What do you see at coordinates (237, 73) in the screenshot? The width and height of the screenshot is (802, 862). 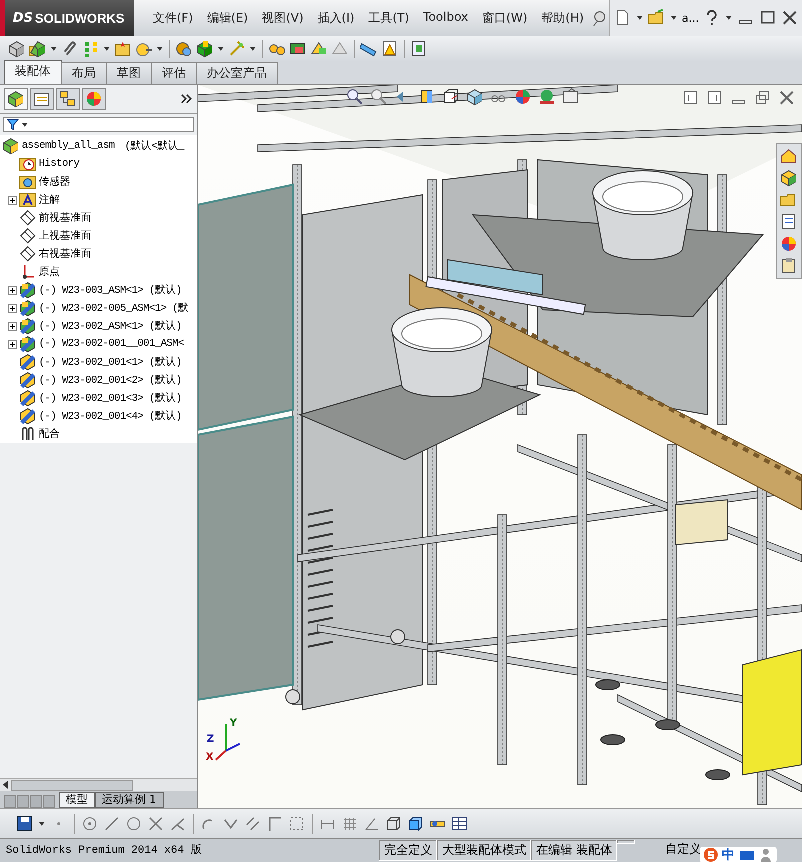 I see `command-tab: 办公室产品` at bounding box center [237, 73].